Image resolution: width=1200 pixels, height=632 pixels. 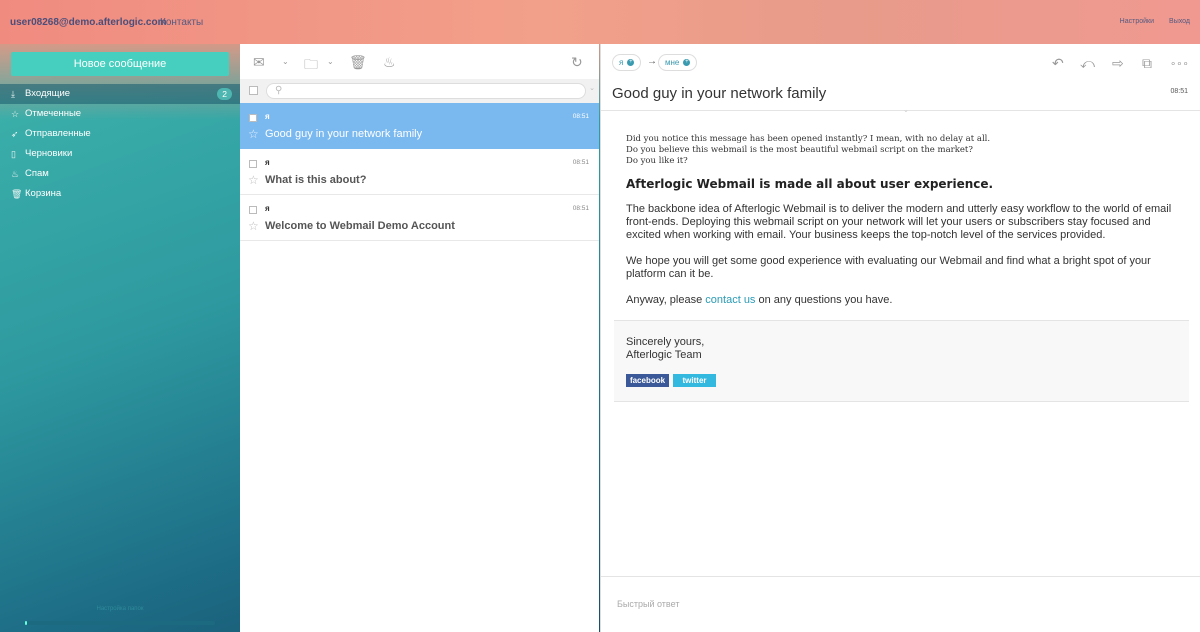 I want to click on draft-icon: ▯, so click(x=13, y=154).